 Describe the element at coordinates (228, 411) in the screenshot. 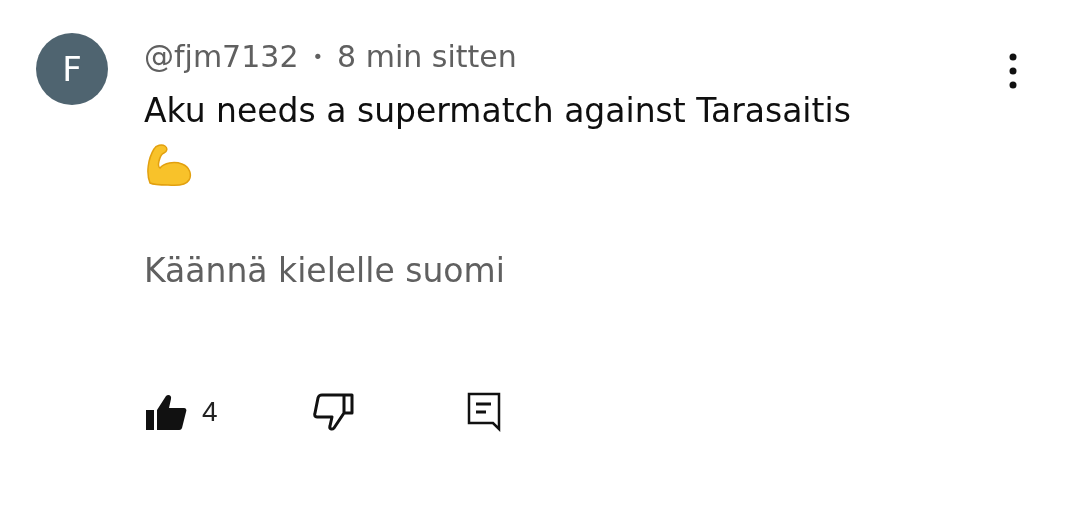

I see `like-button: 4` at that location.